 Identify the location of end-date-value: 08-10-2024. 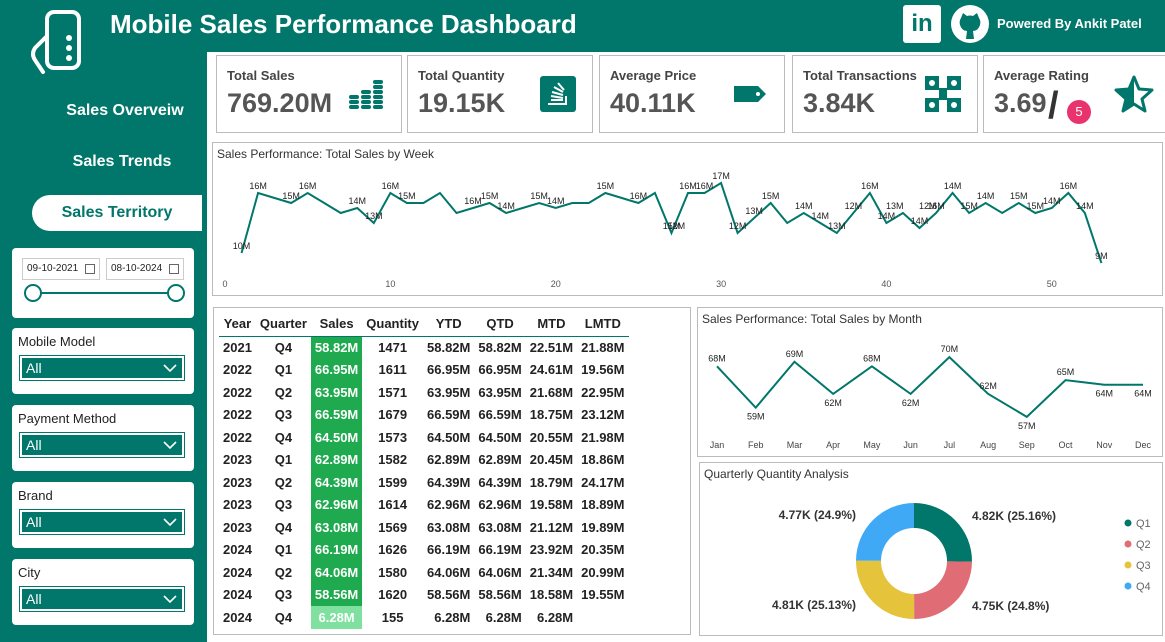
(137, 268).